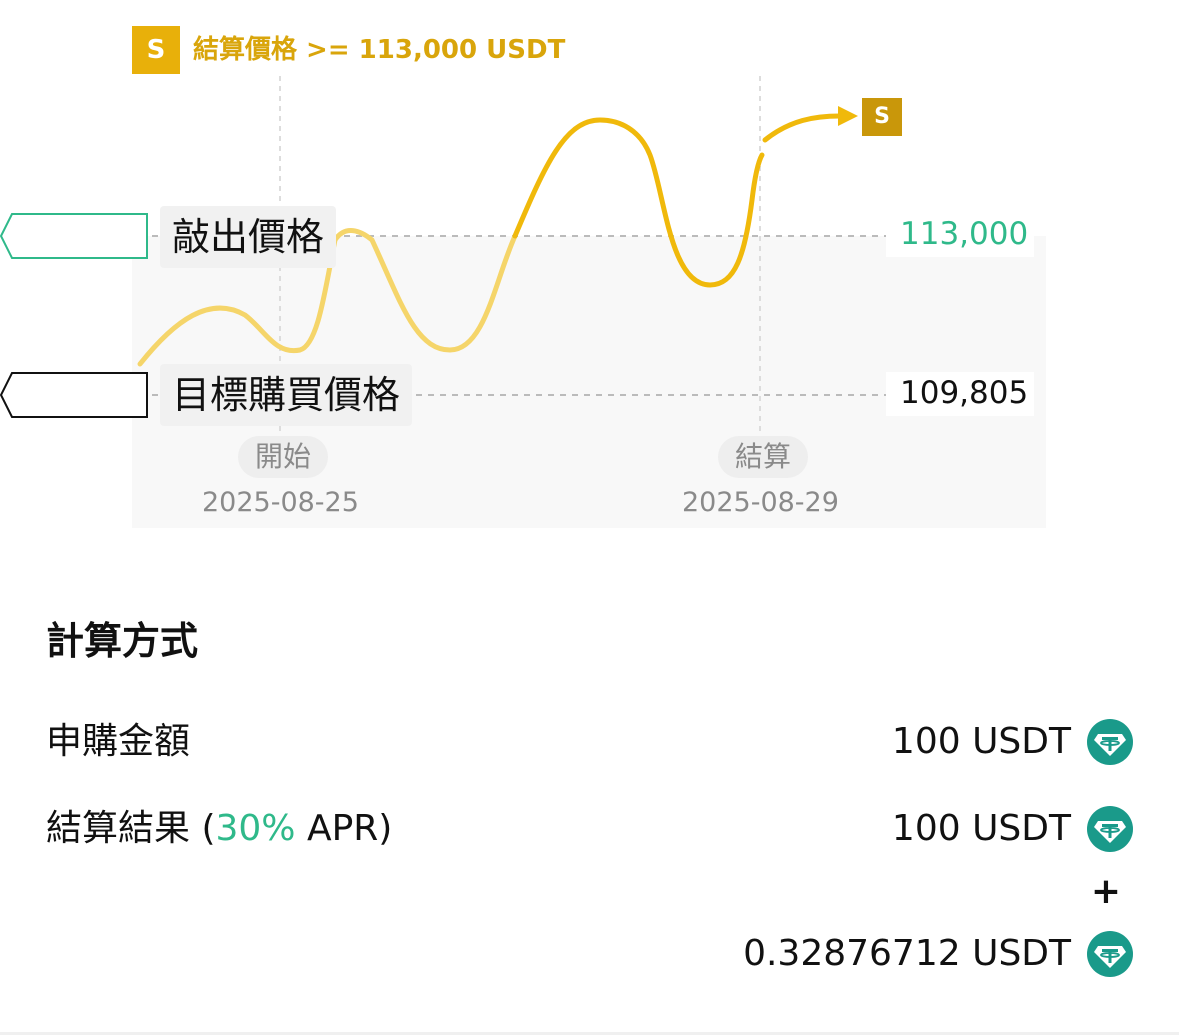 Image resolution: width=1179 pixels, height=1035 pixels. I want to click on end-settlement-badge-icon: S, so click(882, 117).